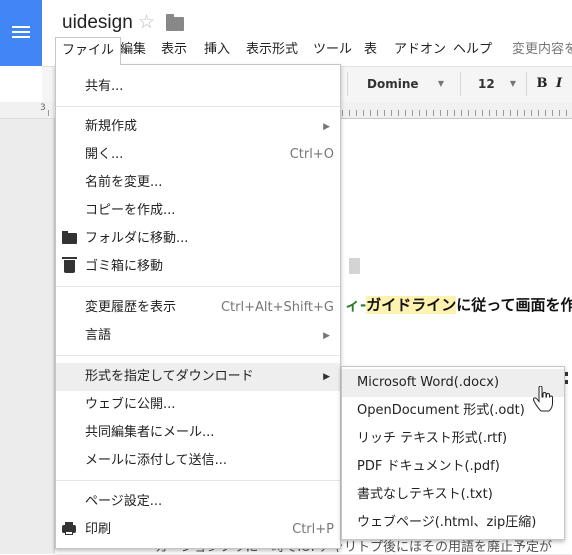  What do you see at coordinates (131, 307) in the screenshot?
I see `menu-item-label: 変更履歴を表示` at bounding box center [131, 307].